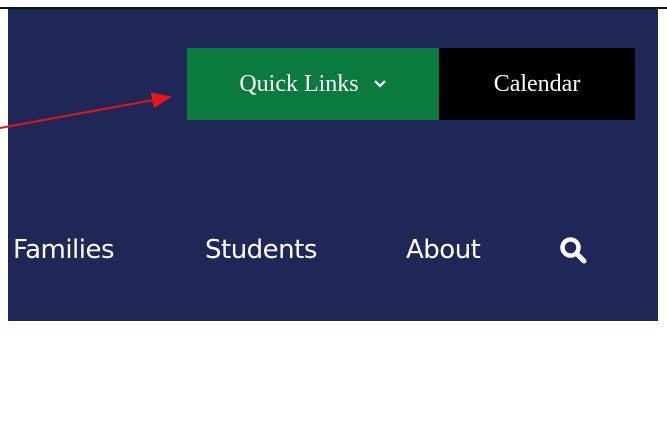 The width and height of the screenshot is (667, 431). Describe the element at coordinates (573, 250) in the screenshot. I see `search-icon` at that location.